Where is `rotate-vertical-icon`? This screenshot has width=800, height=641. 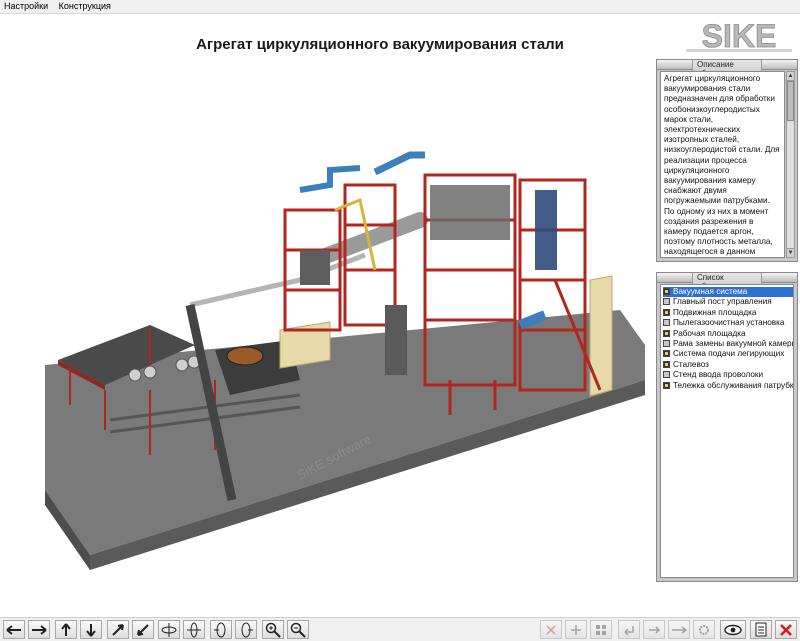
rotate-vertical-icon is located at coordinates (194, 629).